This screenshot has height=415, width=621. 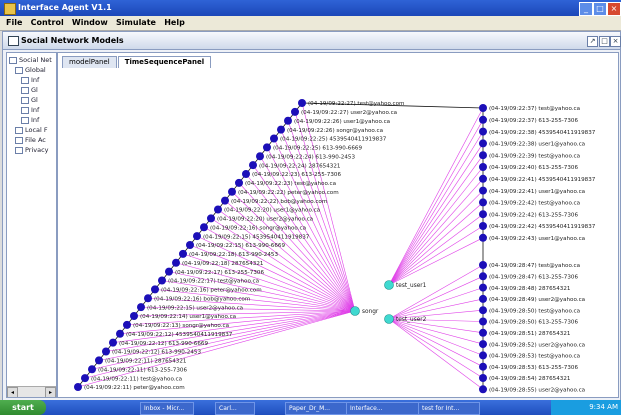 What do you see at coordinates (586, 407) in the screenshot?
I see `system-tray-clock: 9:34 AM` at bounding box center [586, 407].